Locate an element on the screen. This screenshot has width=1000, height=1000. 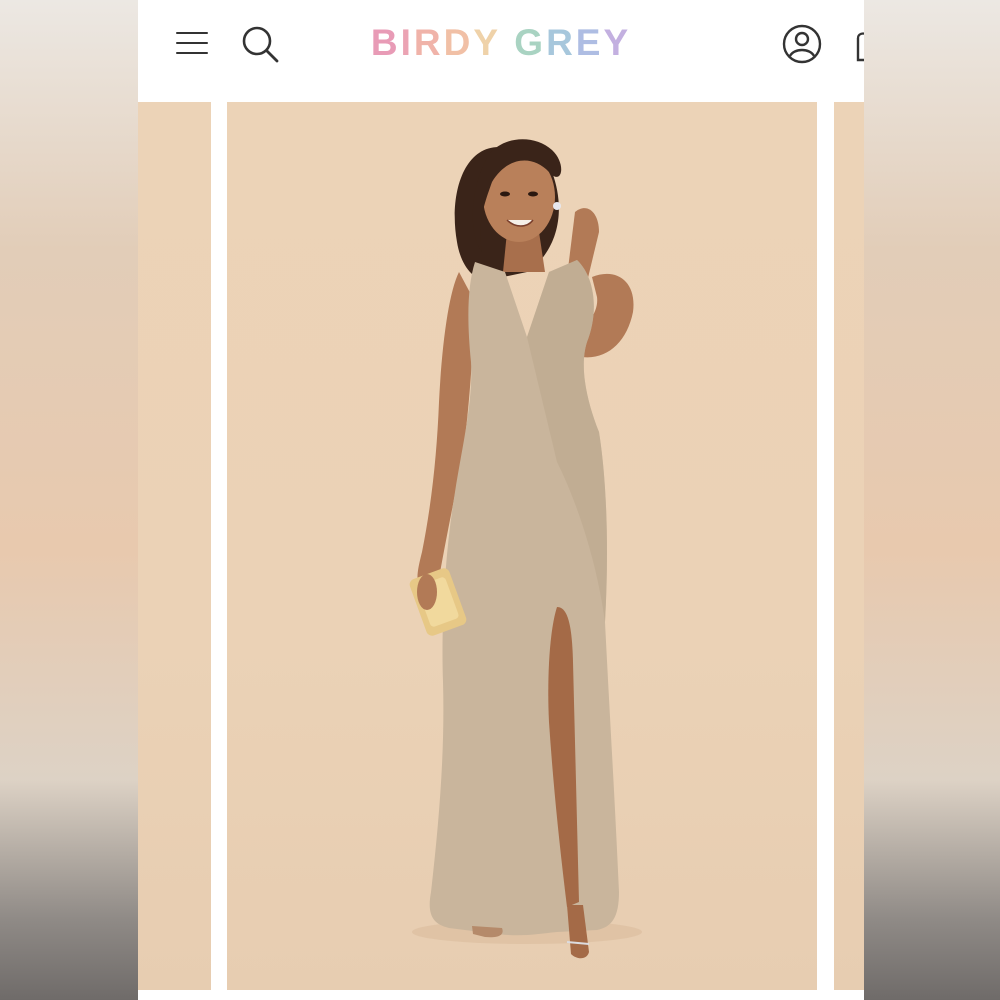
brand-logo: BIRDY GREY is located at coordinates (501, 43).